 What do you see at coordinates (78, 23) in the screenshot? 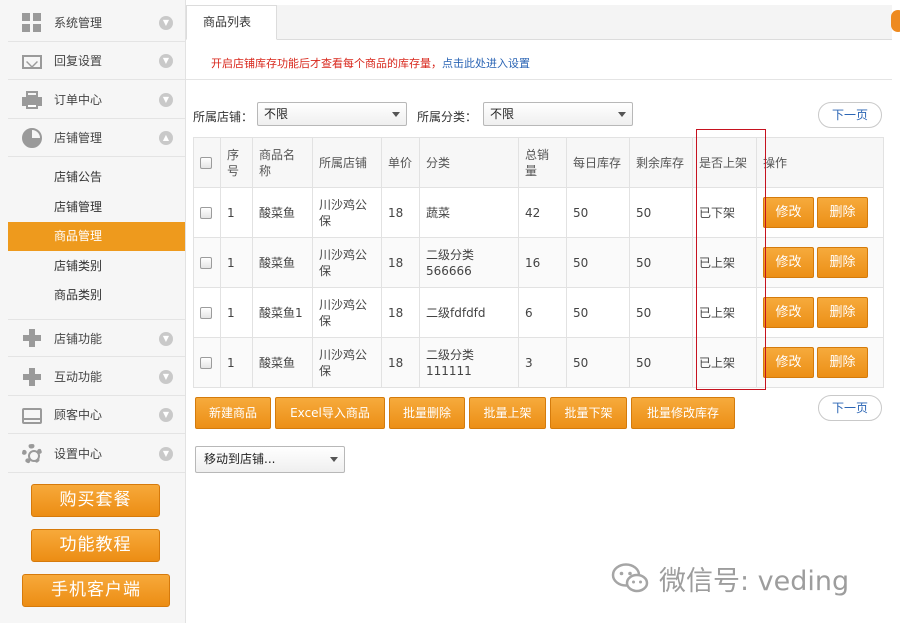
I see `menu-label: 系统管理` at bounding box center [78, 23].